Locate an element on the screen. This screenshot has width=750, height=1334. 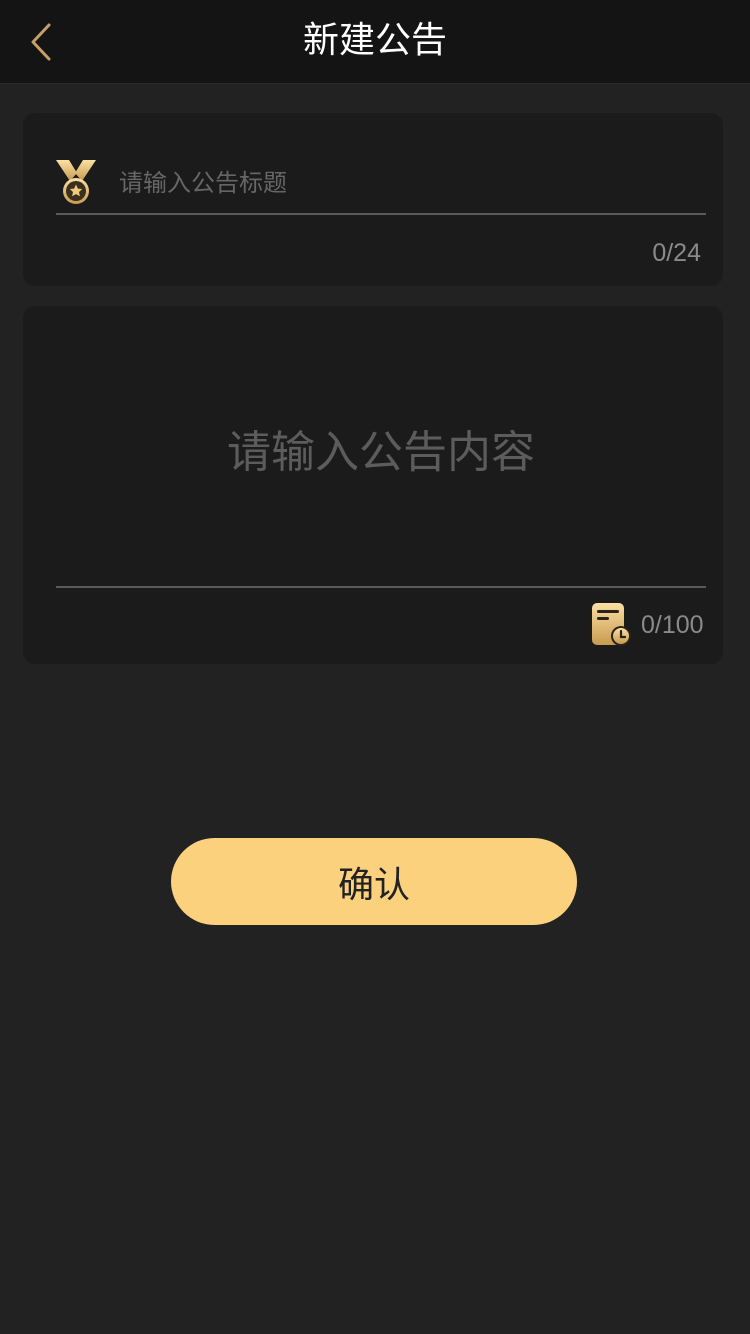
title-char-counter: 0/24 is located at coordinates (676, 253).